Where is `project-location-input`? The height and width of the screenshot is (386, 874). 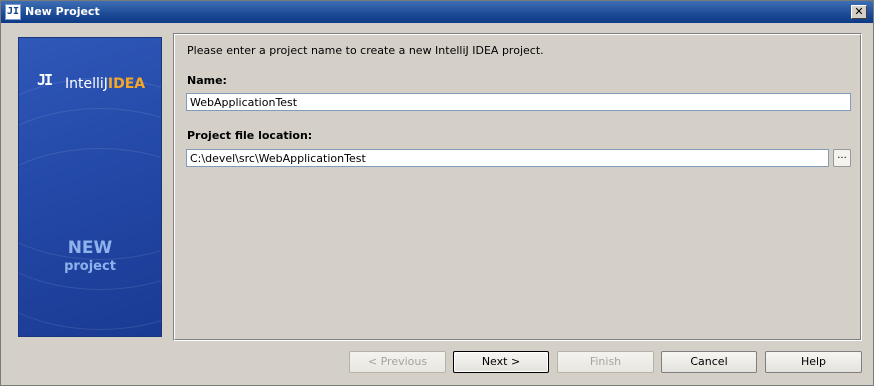 project-location-input is located at coordinates (507, 158).